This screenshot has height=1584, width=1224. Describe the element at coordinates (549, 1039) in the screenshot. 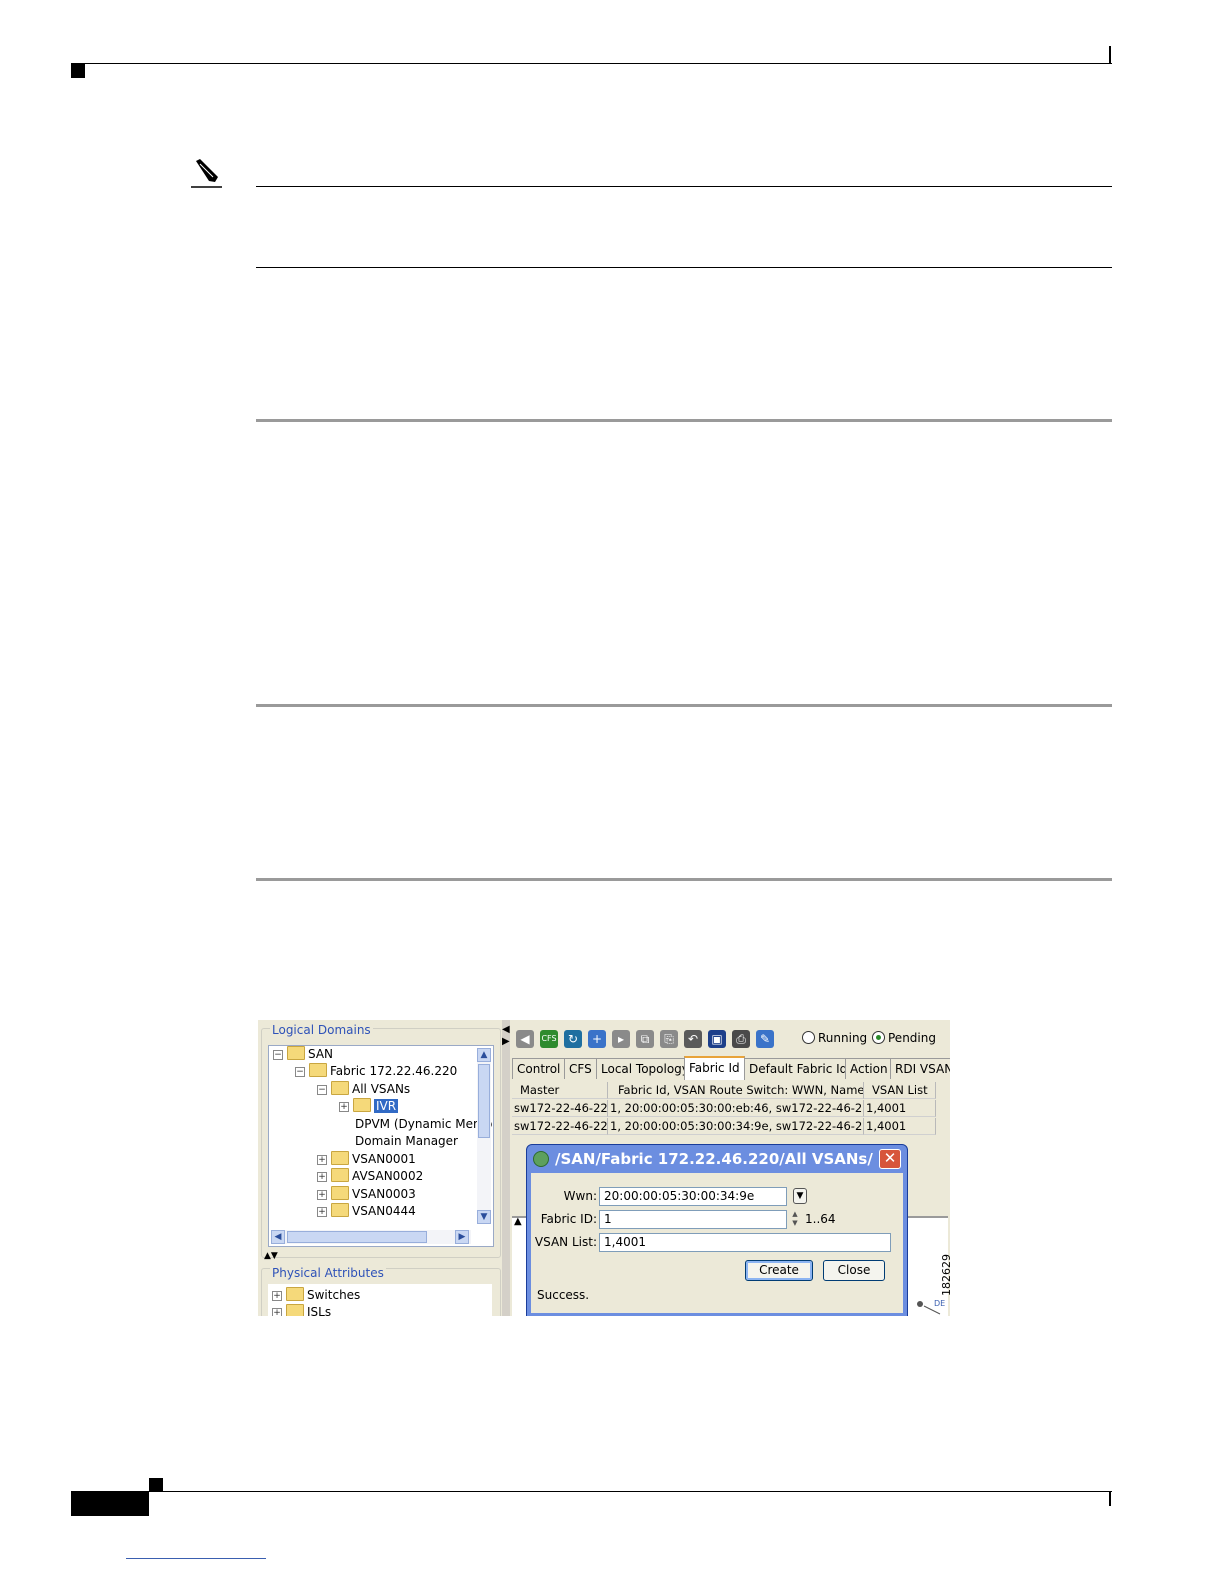

I see `cfs-icon: CFS` at that location.